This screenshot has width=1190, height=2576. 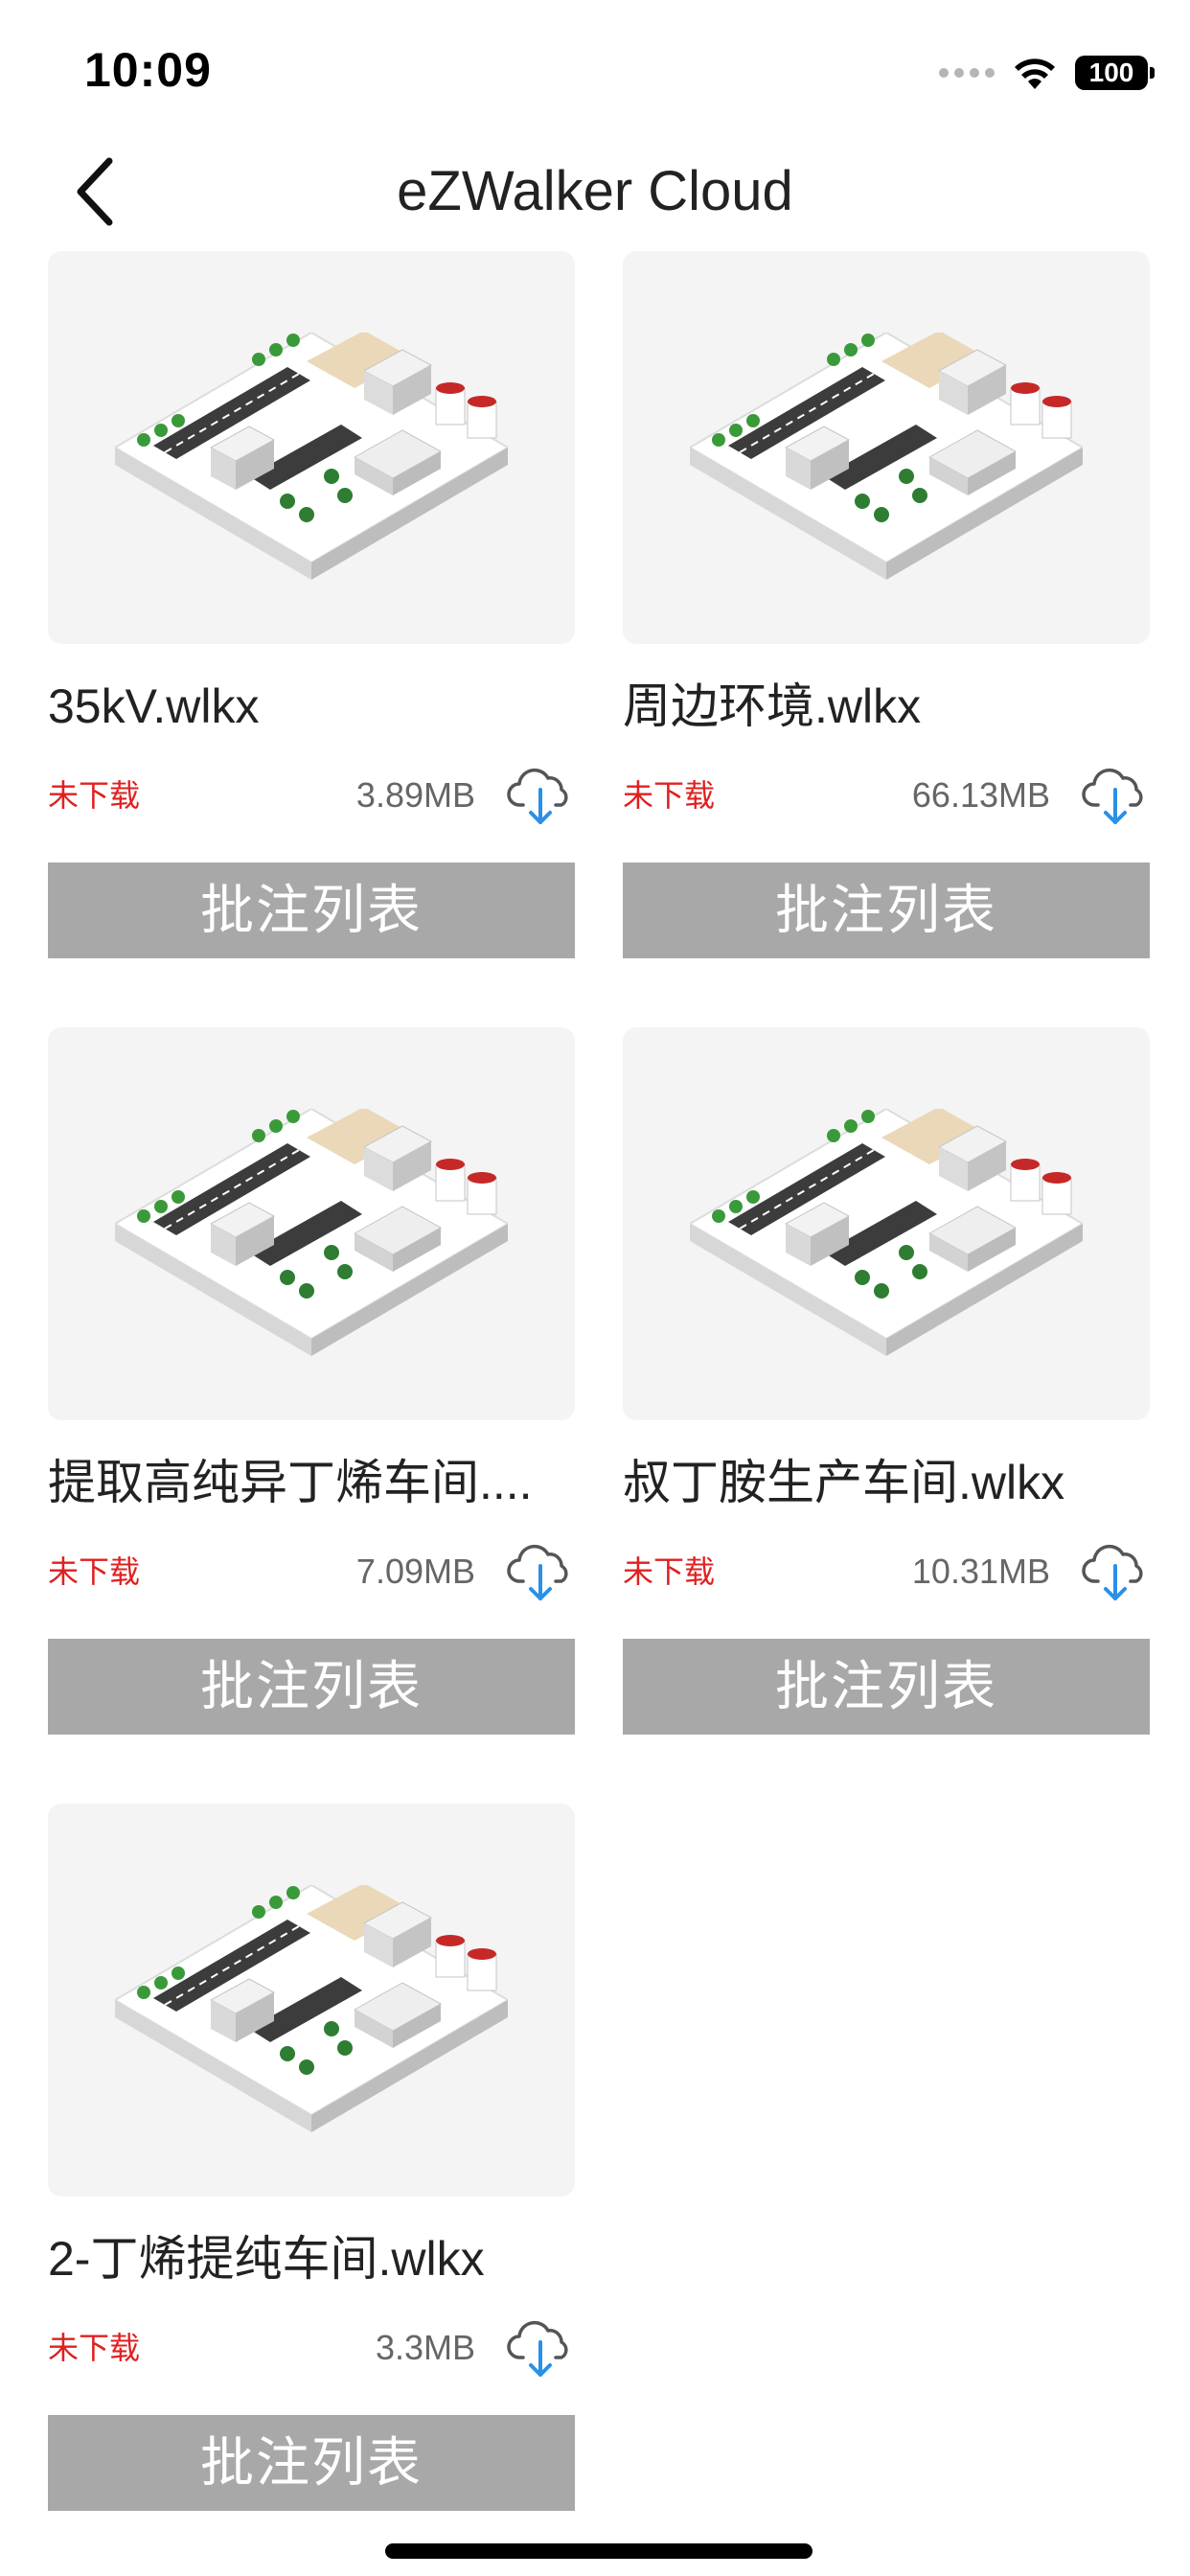 What do you see at coordinates (1111, 72) in the screenshot?
I see `battery-level: 100` at bounding box center [1111, 72].